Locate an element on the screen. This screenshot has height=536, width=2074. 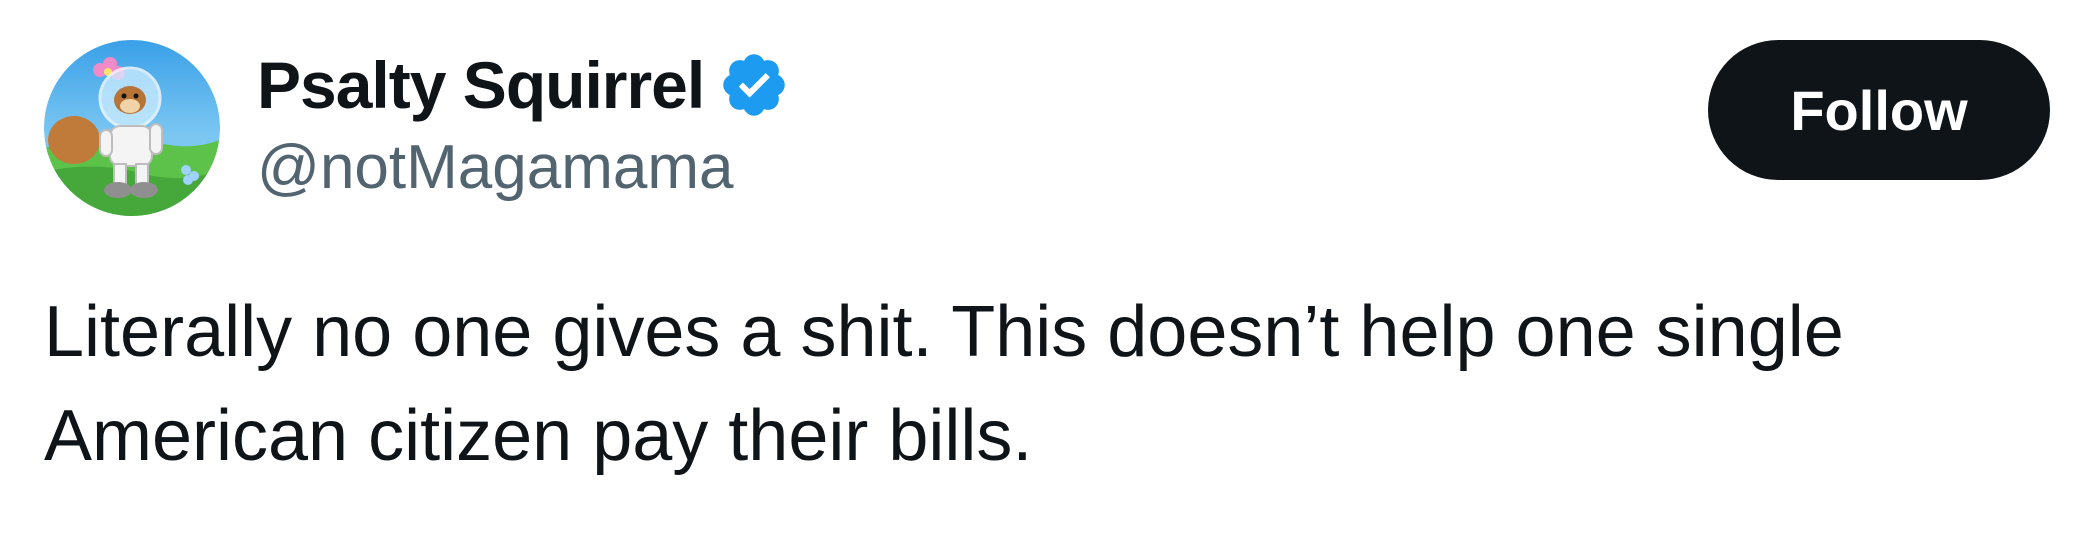
author-name-row: Psalty Squirrel is located at coordinates (523, 85).